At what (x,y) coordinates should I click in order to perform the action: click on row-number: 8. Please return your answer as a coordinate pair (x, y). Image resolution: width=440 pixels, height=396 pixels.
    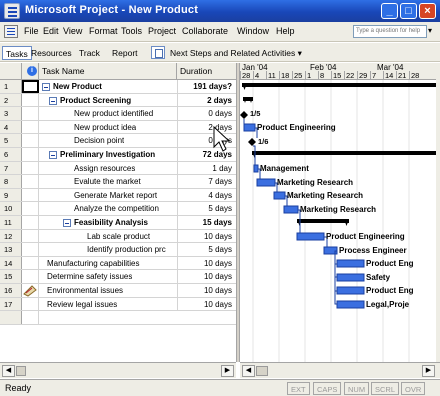
    Looking at the image, I should click on (11, 181).